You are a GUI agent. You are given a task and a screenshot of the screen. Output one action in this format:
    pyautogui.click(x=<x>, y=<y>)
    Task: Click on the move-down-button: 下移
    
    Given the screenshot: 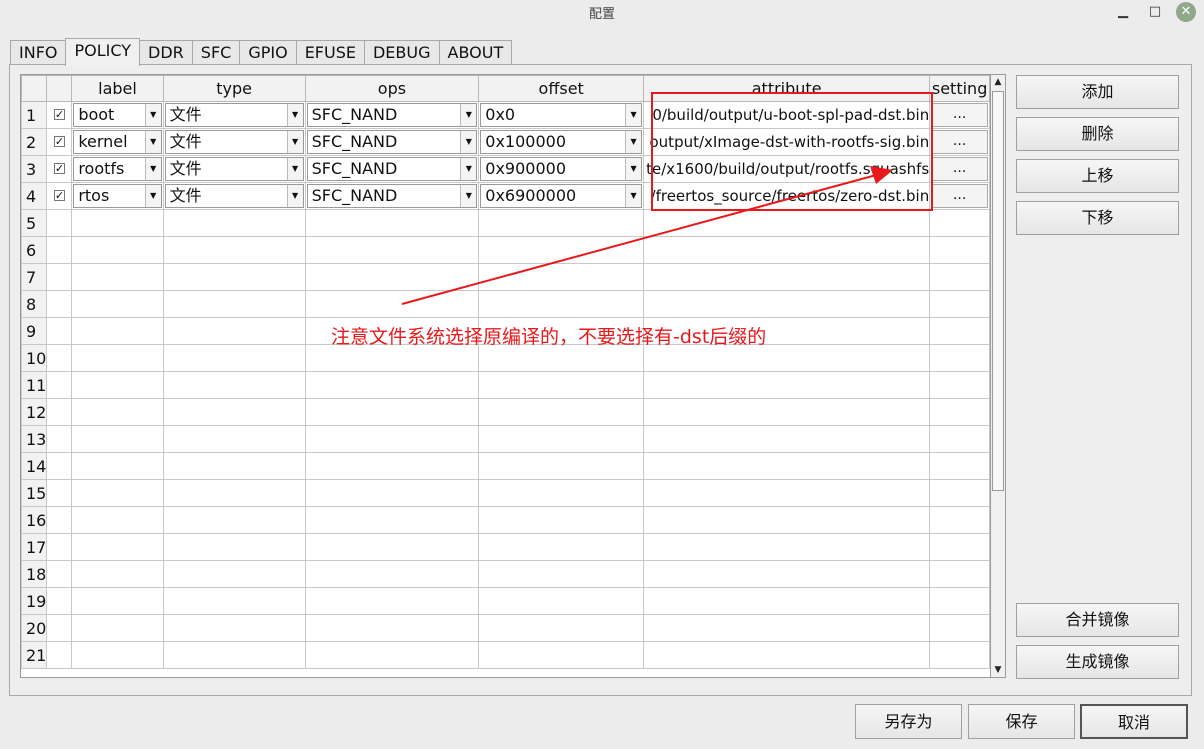 What is the action you would take?
    pyautogui.click(x=1097, y=218)
    